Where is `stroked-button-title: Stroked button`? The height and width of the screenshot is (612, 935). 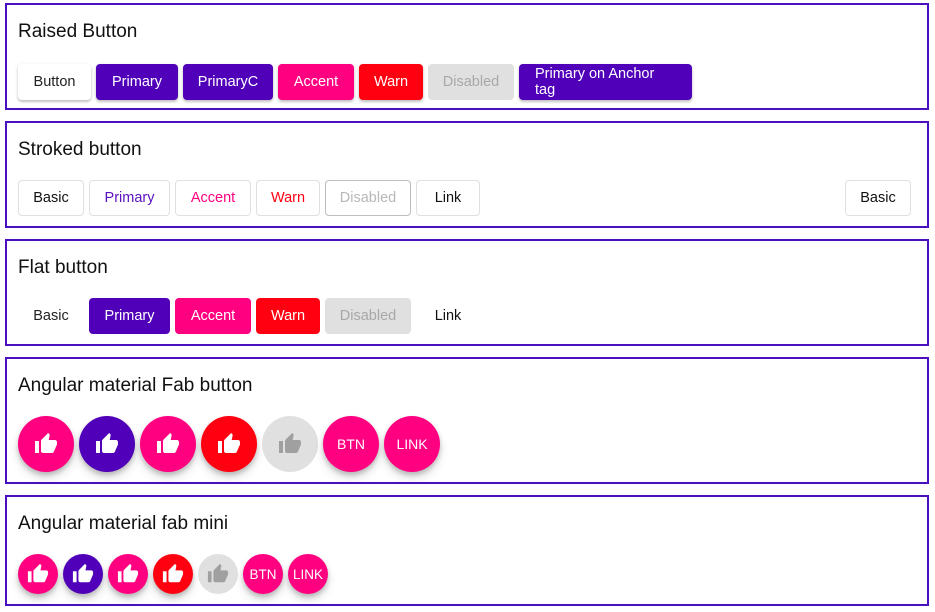
stroked-button-title: Stroked button is located at coordinates (80, 149).